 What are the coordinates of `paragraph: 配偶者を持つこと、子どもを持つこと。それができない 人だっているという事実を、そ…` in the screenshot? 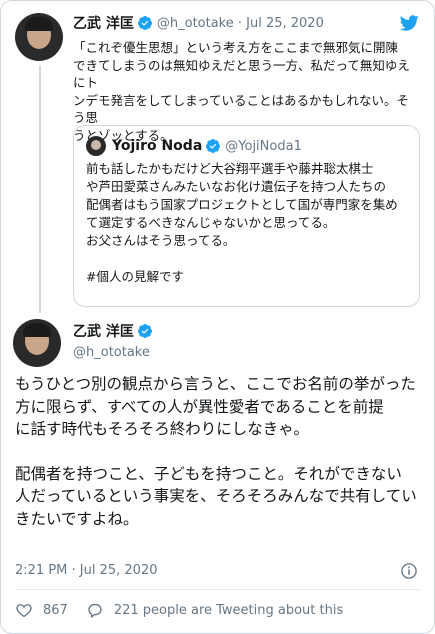 It's located at (220, 497).